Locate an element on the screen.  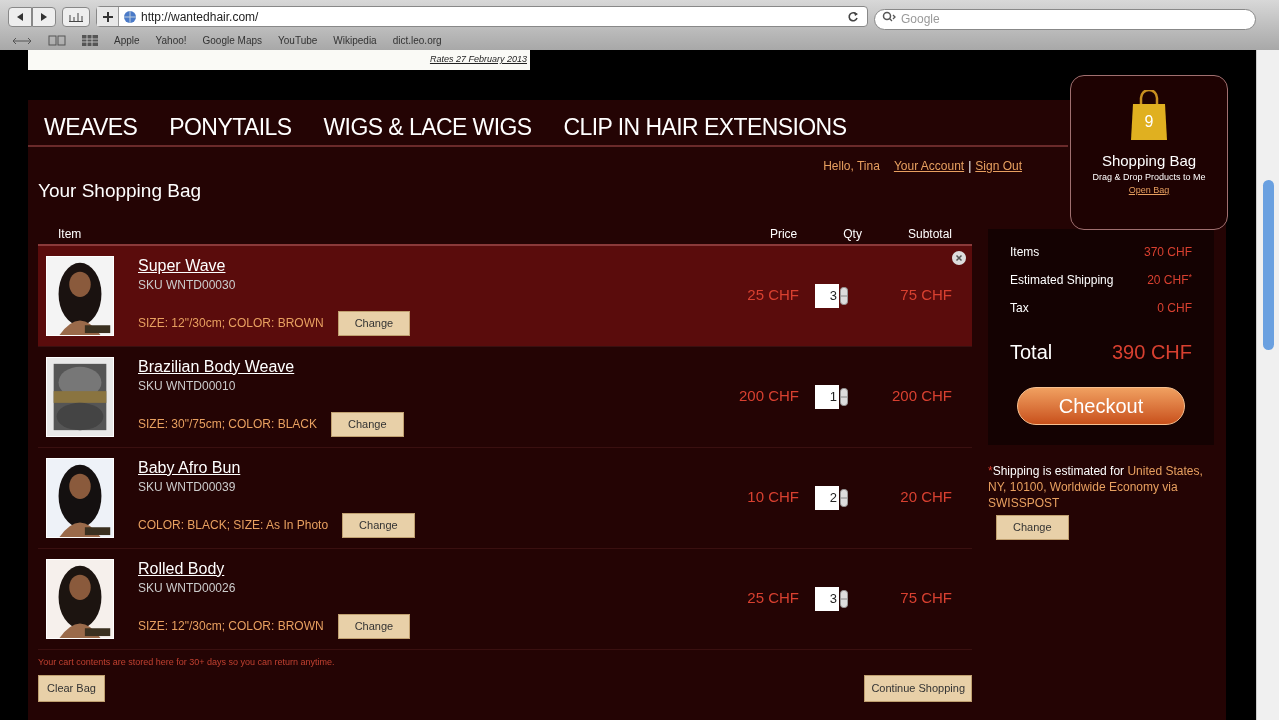
column-header: Qty is located at coordinates (852, 234).